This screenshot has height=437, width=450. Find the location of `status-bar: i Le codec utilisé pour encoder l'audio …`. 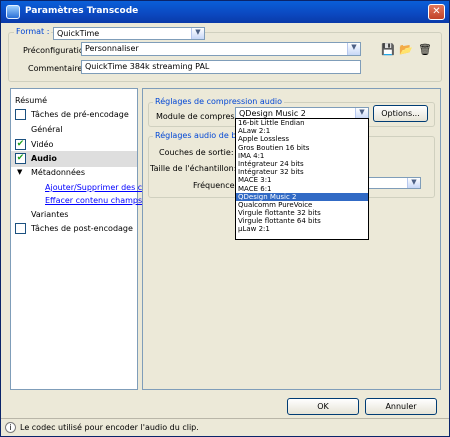

status-bar: i Le codec utilisé pour encoder l'audio … is located at coordinates (225, 427).